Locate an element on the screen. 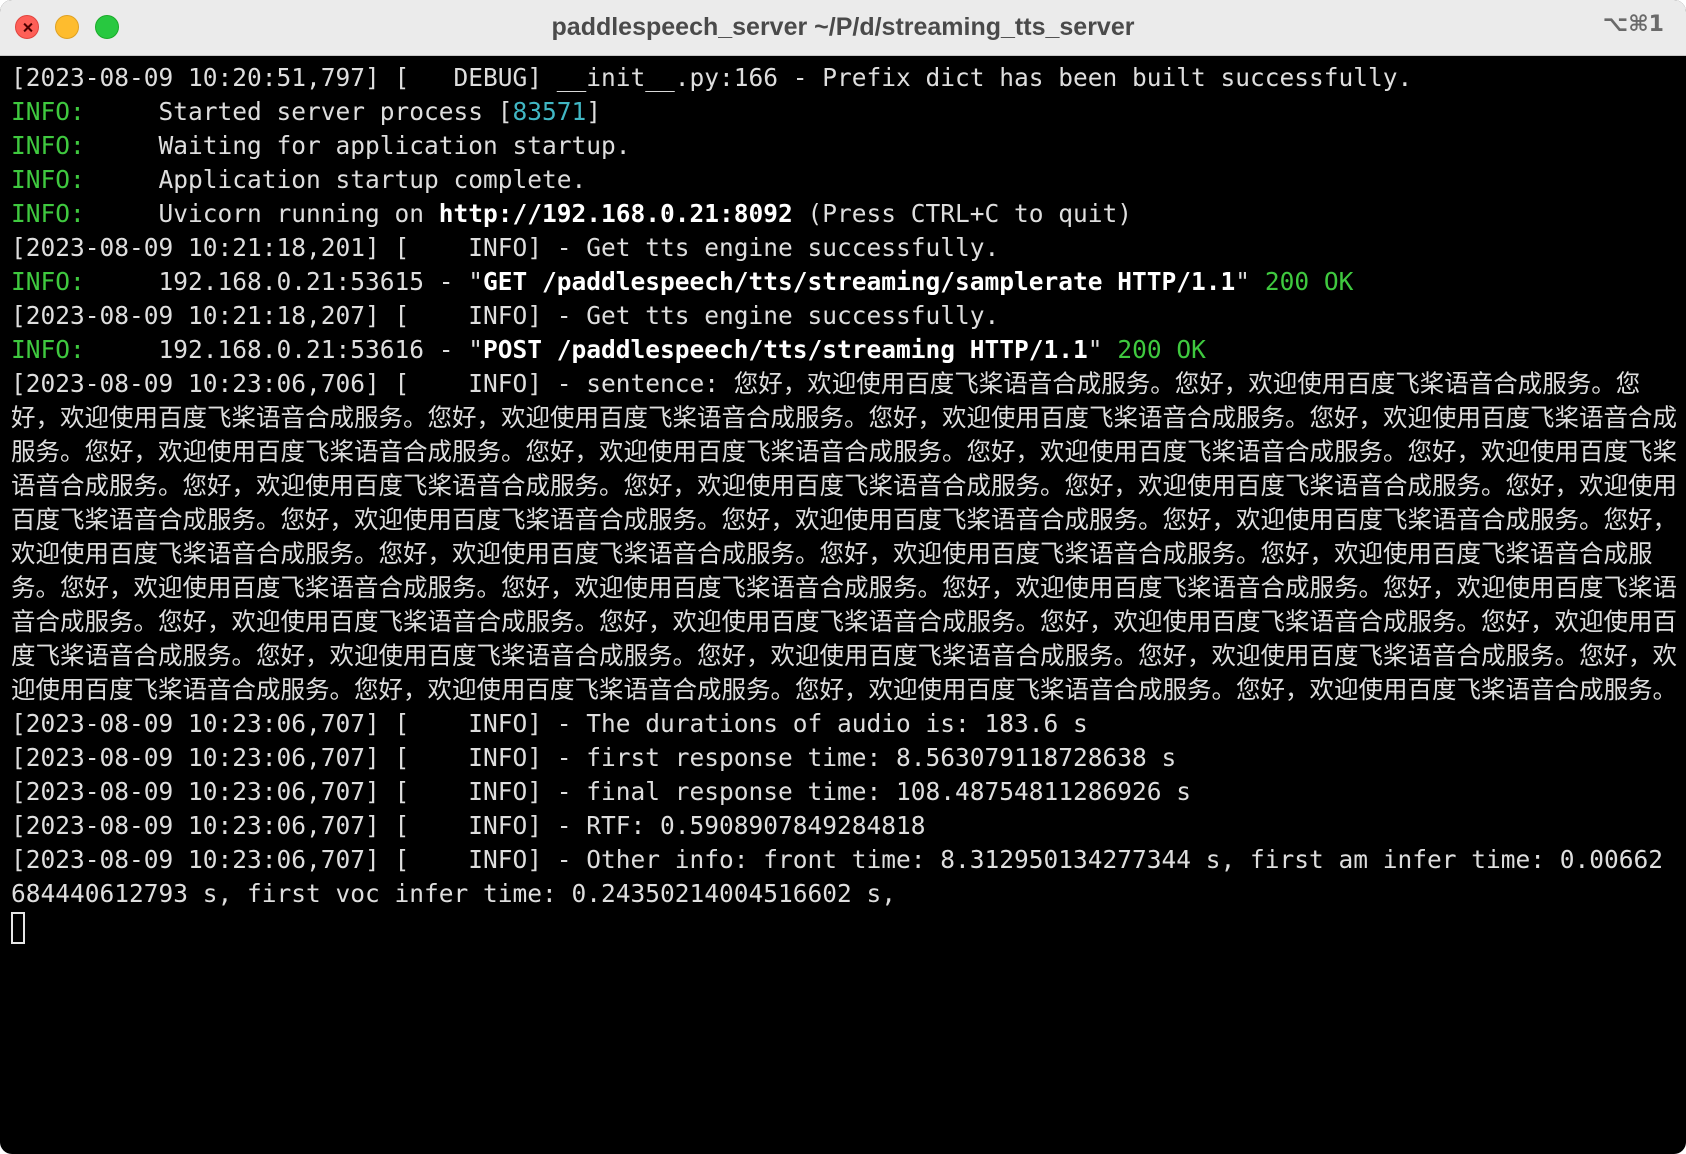 This screenshot has width=1686, height=1154. window-shortcut: ⌥⌘1 is located at coordinates (1633, 24).